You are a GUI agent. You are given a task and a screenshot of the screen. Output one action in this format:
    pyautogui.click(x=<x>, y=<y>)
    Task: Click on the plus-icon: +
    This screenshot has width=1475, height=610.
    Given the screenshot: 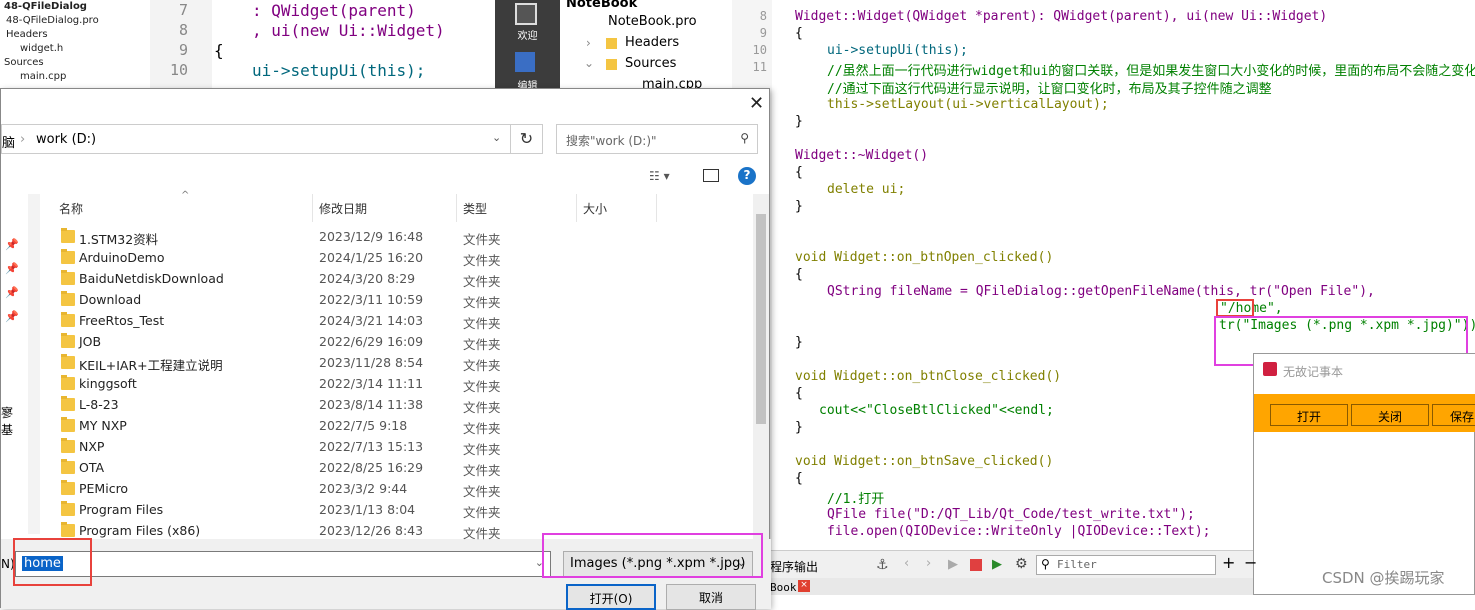 What is the action you would take?
    pyautogui.click(x=1228, y=562)
    